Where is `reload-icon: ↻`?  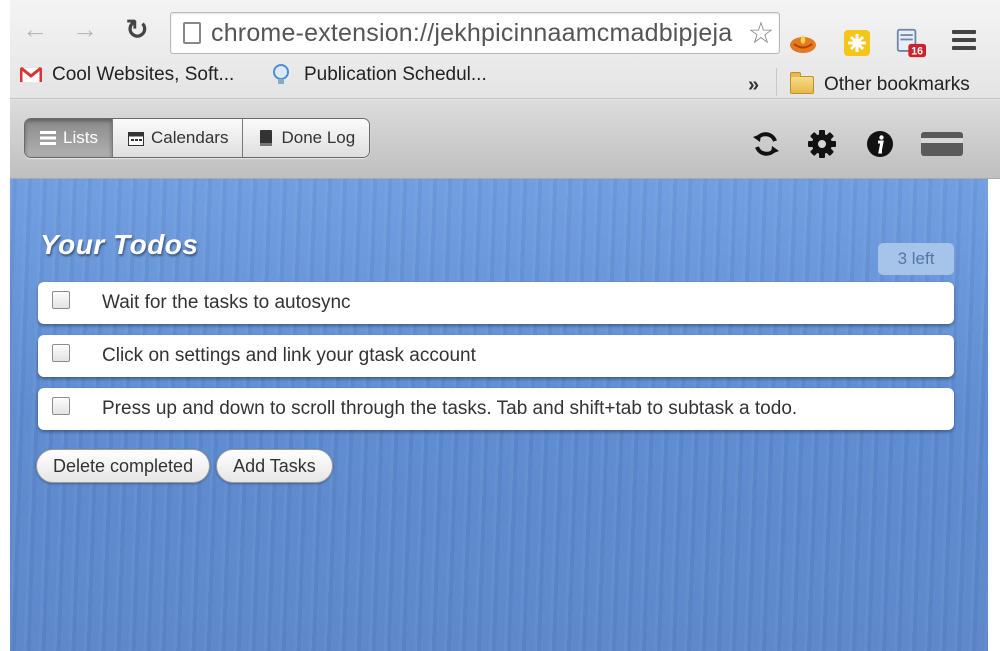 reload-icon: ↻ is located at coordinates (137, 29).